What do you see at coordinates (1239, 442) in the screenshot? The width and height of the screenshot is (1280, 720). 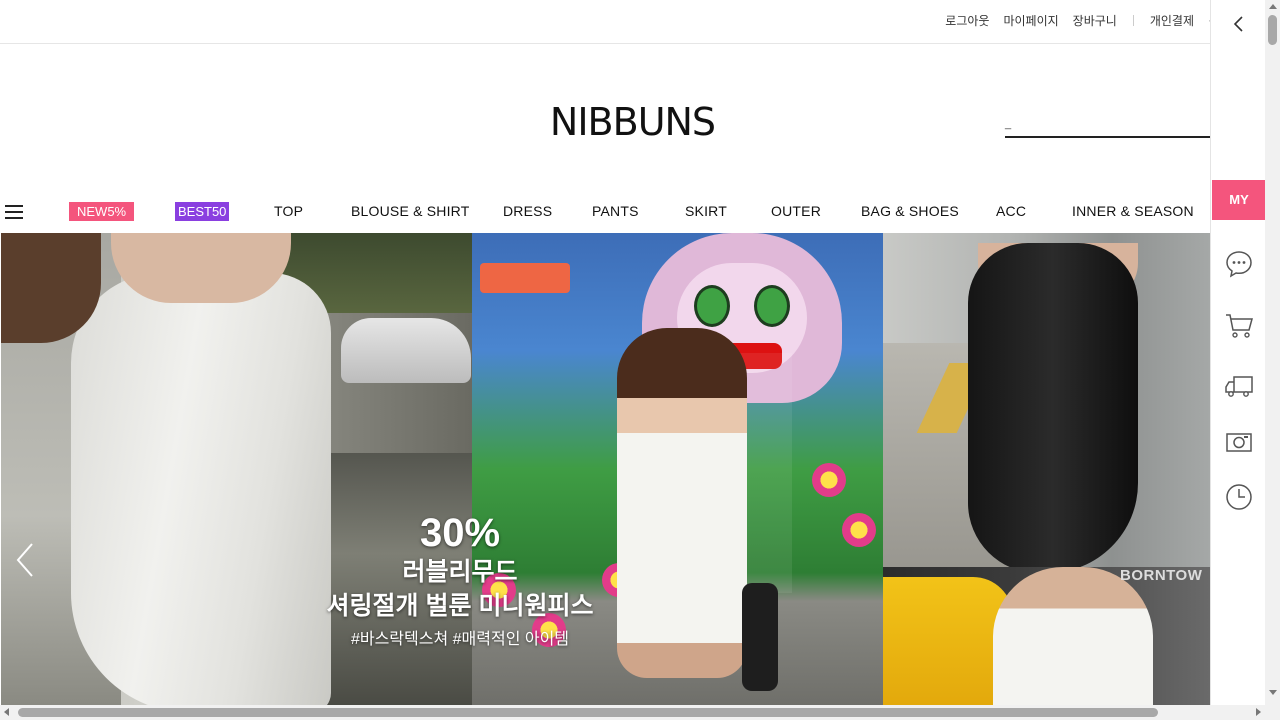 I see `camera-icon` at bounding box center [1239, 442].